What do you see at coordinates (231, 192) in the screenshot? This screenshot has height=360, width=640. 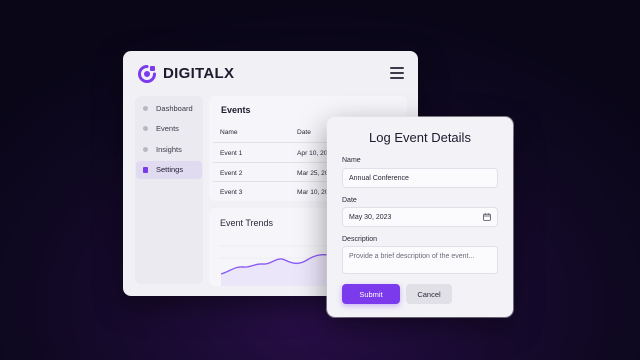 I see `event-name-cell: Event 3` at bounding box center [231, 192].